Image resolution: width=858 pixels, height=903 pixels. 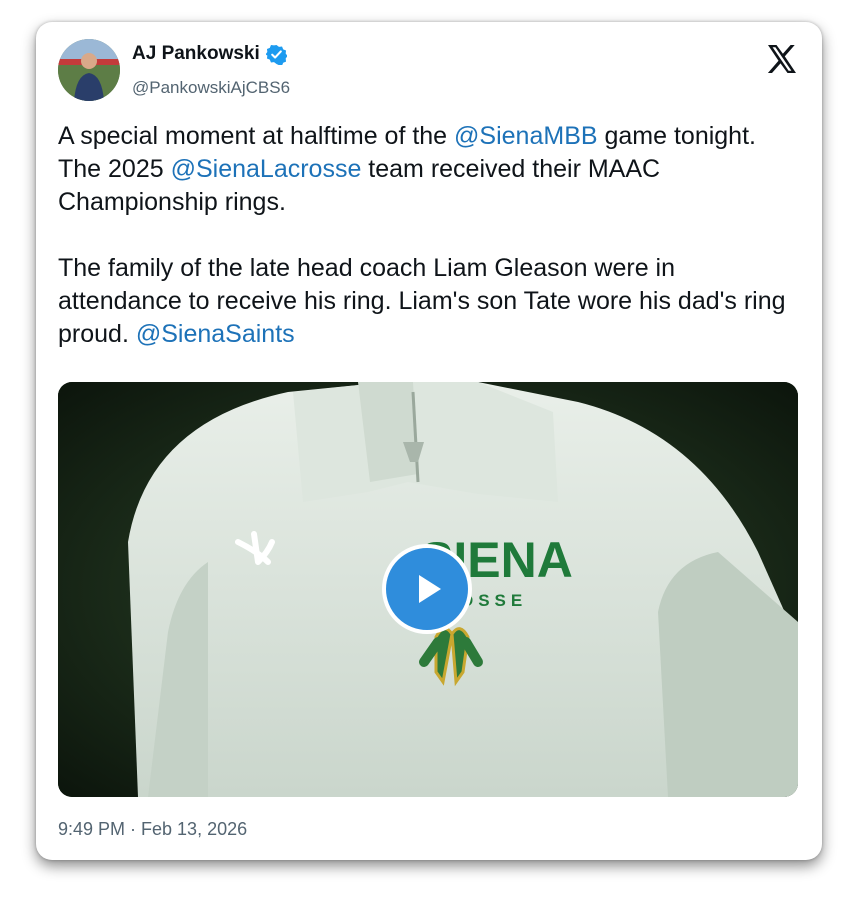 What do you see at coordinates (215, 334) in the screenshot?
I see `mention-link: @SienaSaints` at bounding box center [215, 334].